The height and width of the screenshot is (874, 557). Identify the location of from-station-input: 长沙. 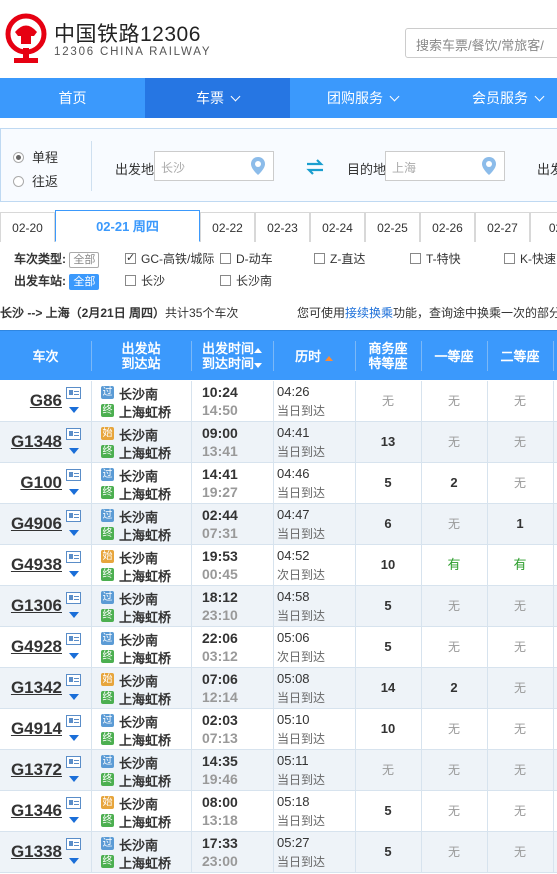
(214, 166).